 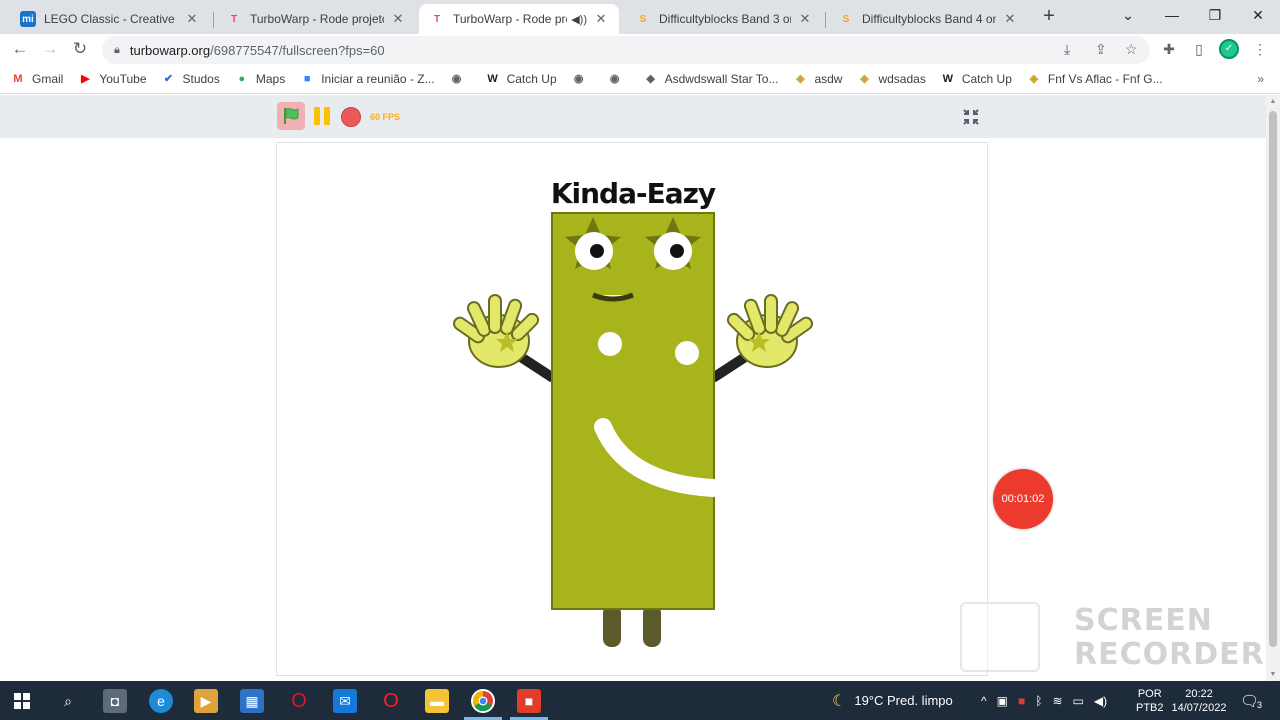 I want to click on tab-difficultyblocks-3: S Difficultyblocks Band 3 on Sc ✕, so click(x=724, y=19).